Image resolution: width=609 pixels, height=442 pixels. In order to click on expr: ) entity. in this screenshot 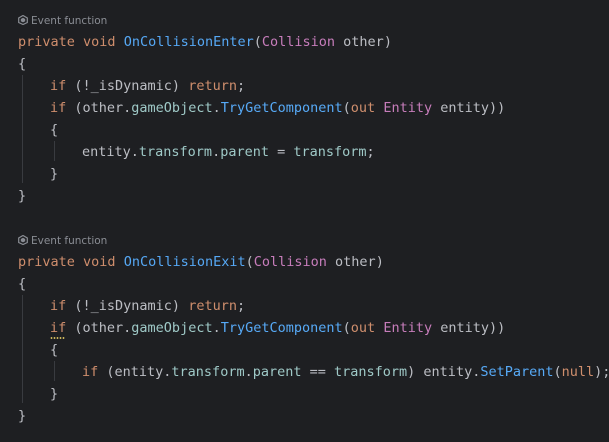, I will do `click(444, 372)`.